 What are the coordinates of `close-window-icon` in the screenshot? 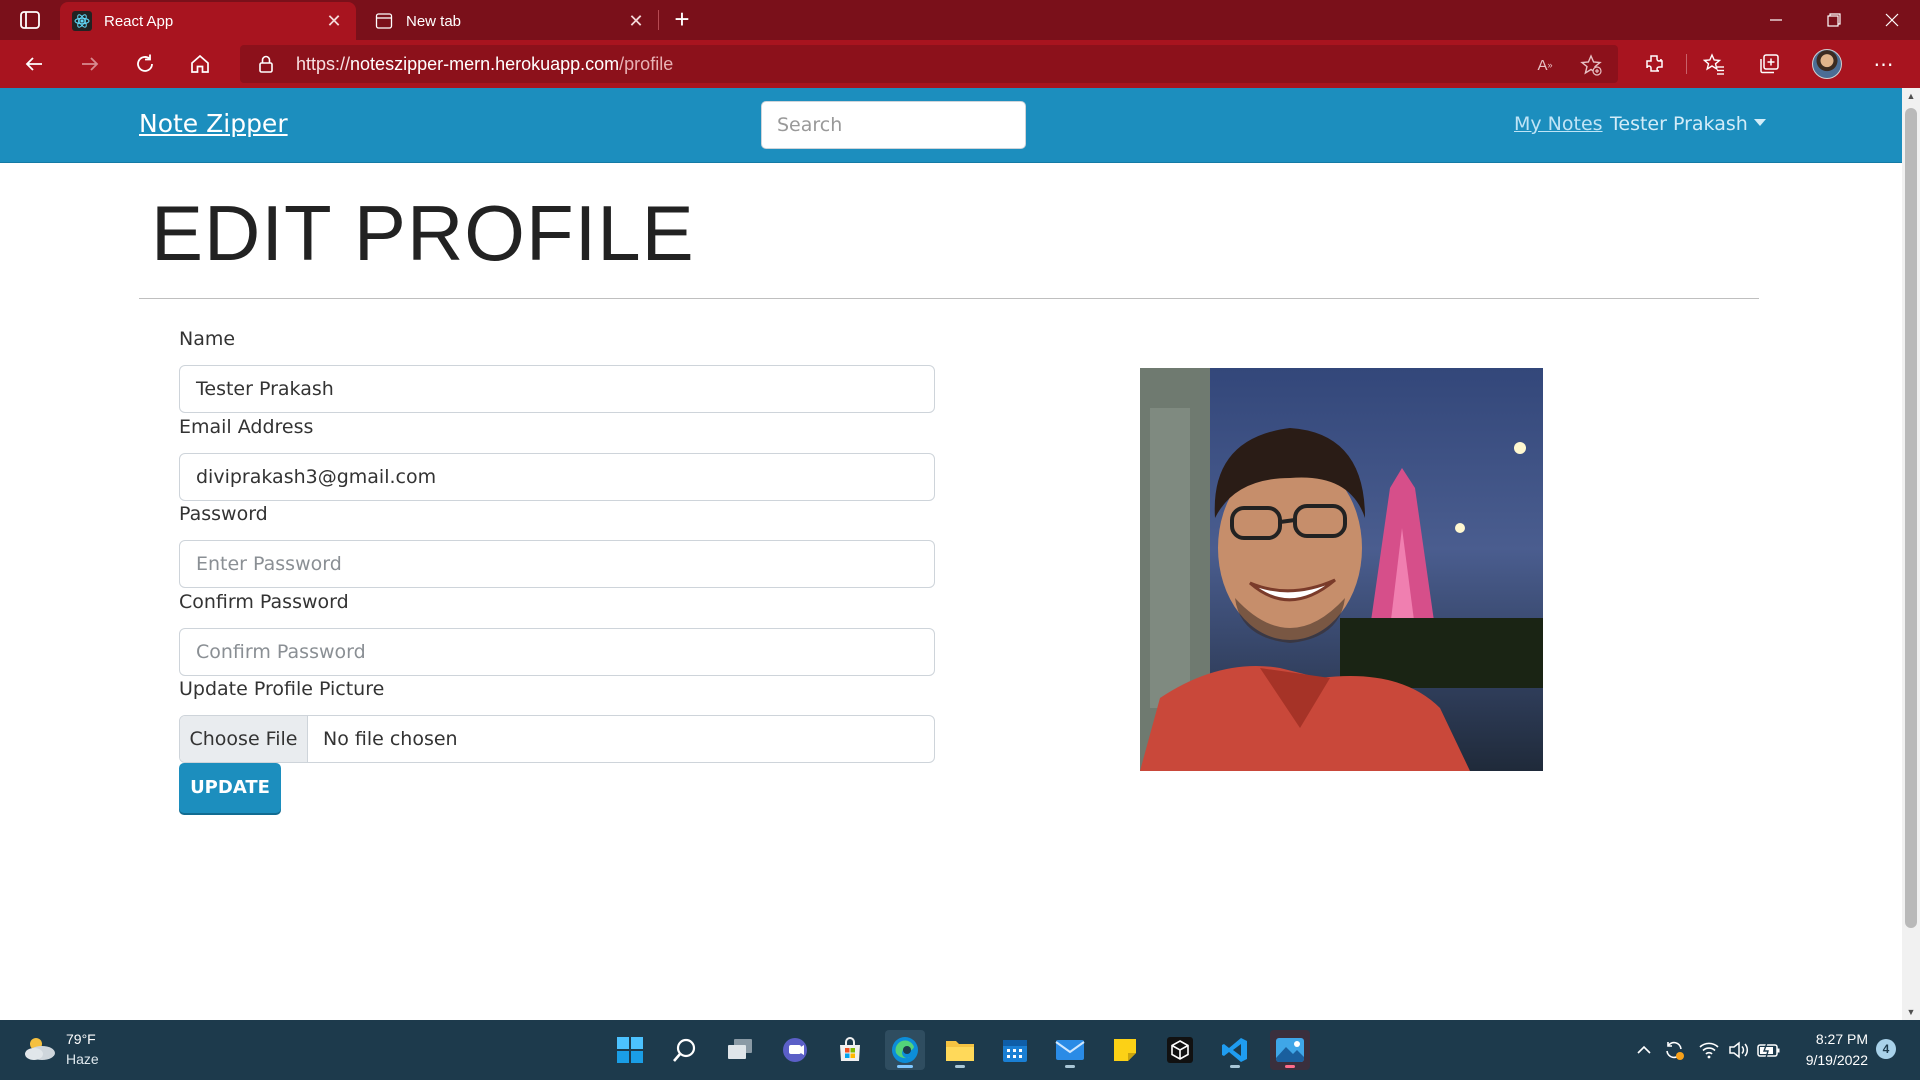 It's located at (1892, 20).